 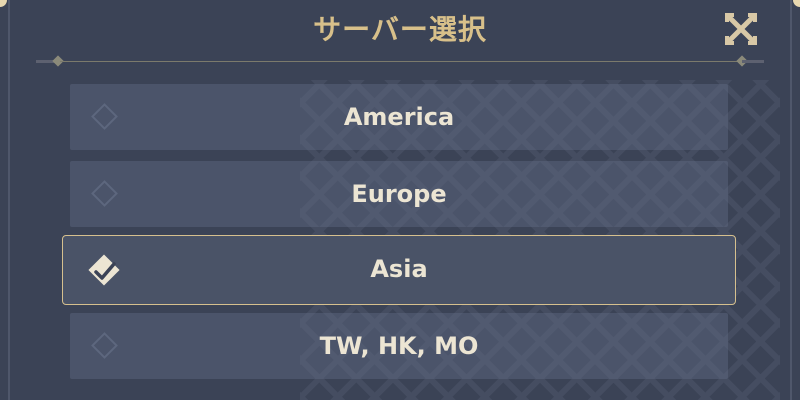 I want to click on server-option-europe: Europe, so click(x=399, y=194).